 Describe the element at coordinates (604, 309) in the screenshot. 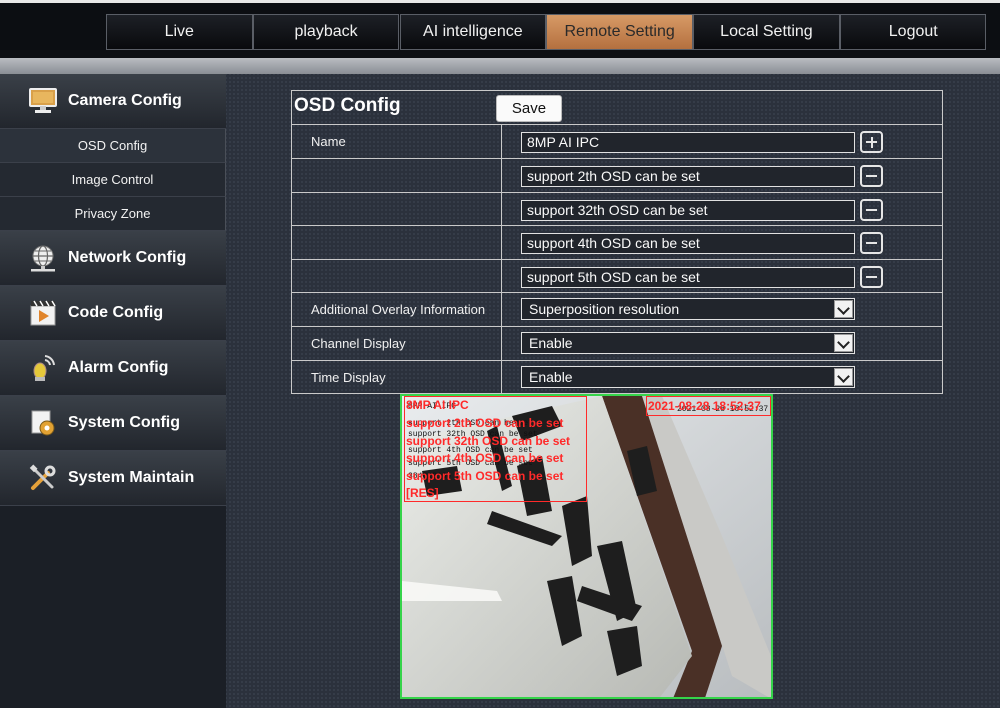

I see `overlay-select-value: Superposition resolution` at that location.